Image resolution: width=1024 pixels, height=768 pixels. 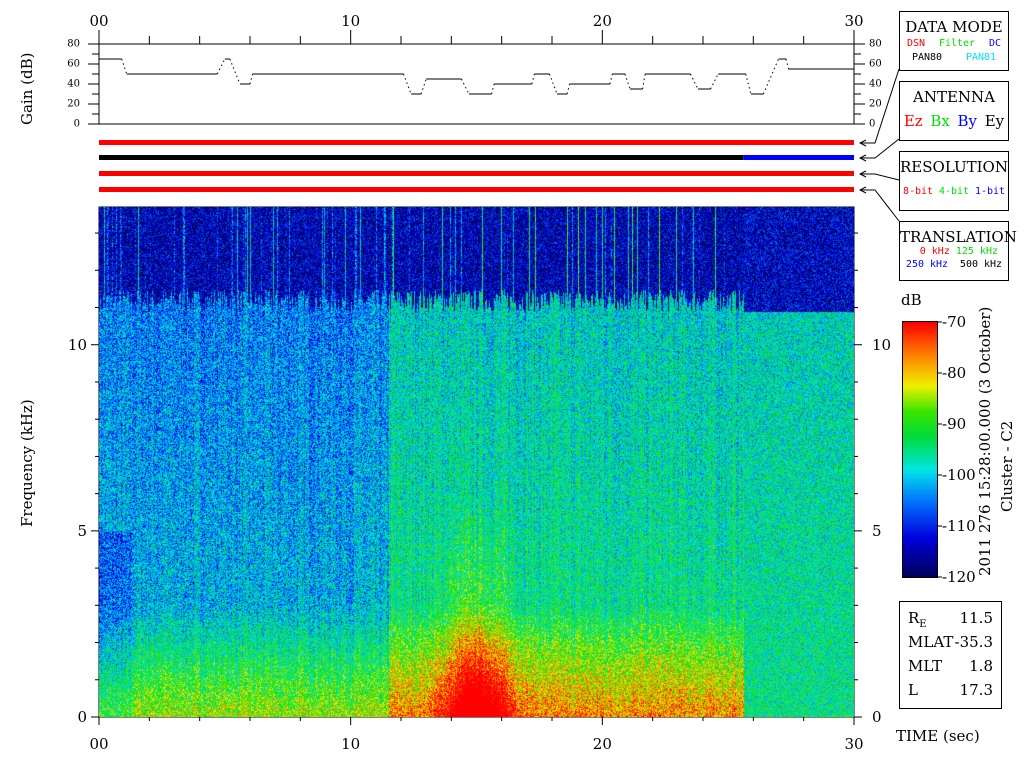 What do you see at coordinates (875, 64) in the screenshot?
I see `gain-tick-label-right: 60` at bounding box center [875, 64].